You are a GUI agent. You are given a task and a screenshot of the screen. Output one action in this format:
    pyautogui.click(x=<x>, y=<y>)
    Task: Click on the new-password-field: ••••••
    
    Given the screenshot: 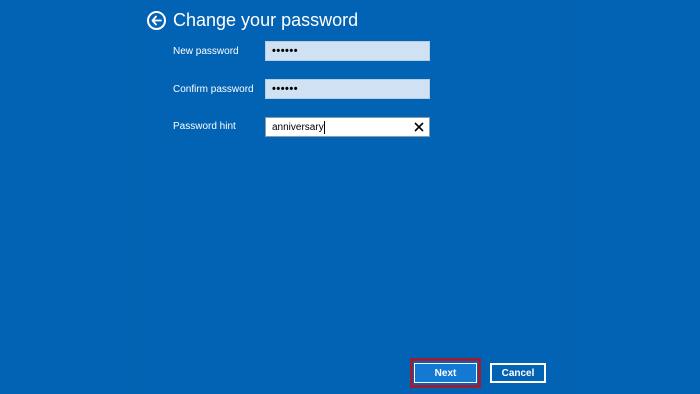 What is the action you would take?
    pyautogui.click(x=347, y=51)
    